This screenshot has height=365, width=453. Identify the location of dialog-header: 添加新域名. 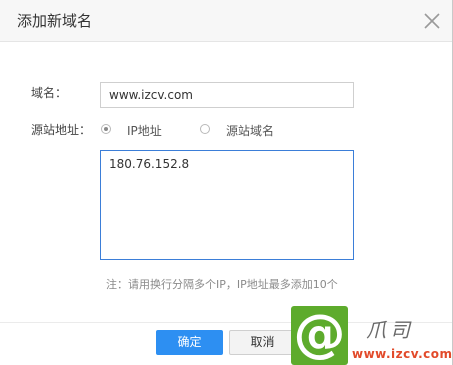
(226, 21).